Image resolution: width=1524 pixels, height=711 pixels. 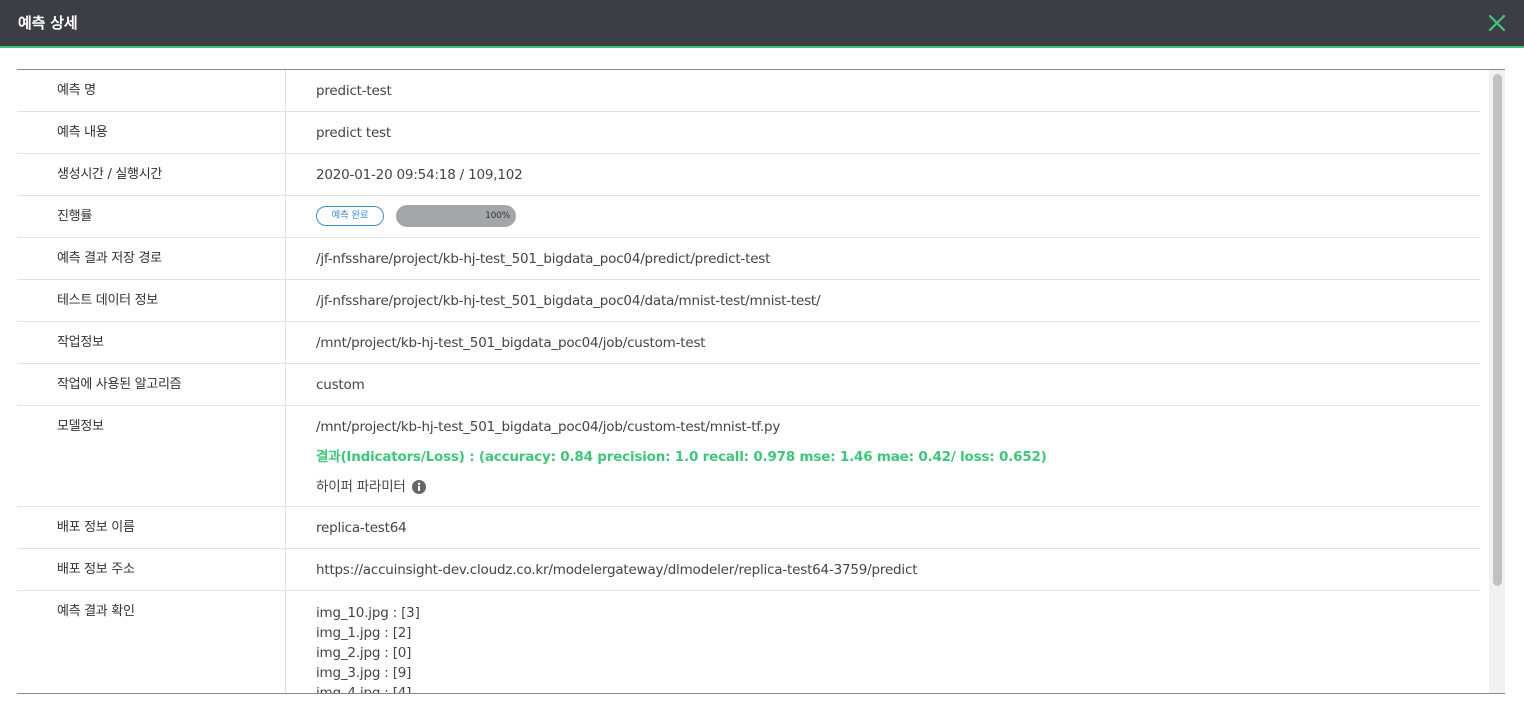 I want to click on hyperparameter-row: 하이퍼 파라미터, so click(x=898, y=487).